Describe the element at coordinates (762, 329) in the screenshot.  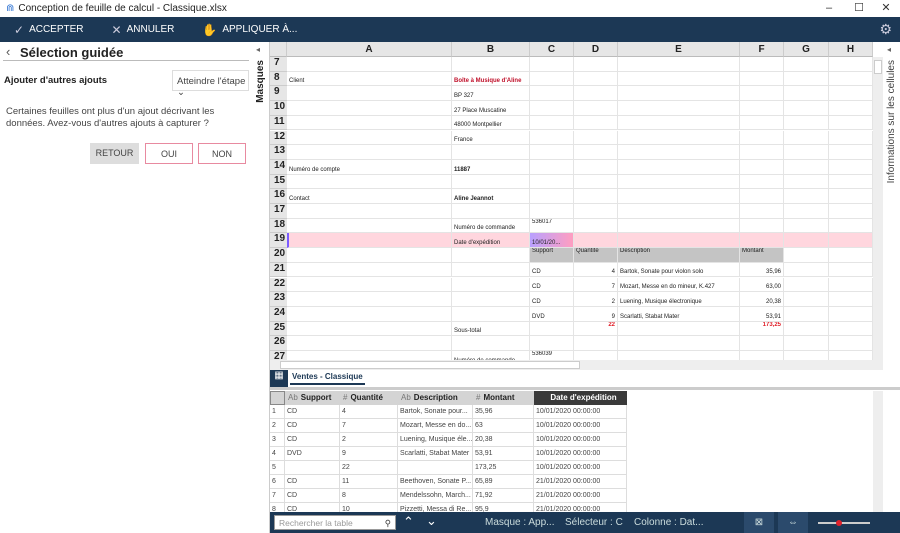
I see `cell-F25: 173,25` at that location.